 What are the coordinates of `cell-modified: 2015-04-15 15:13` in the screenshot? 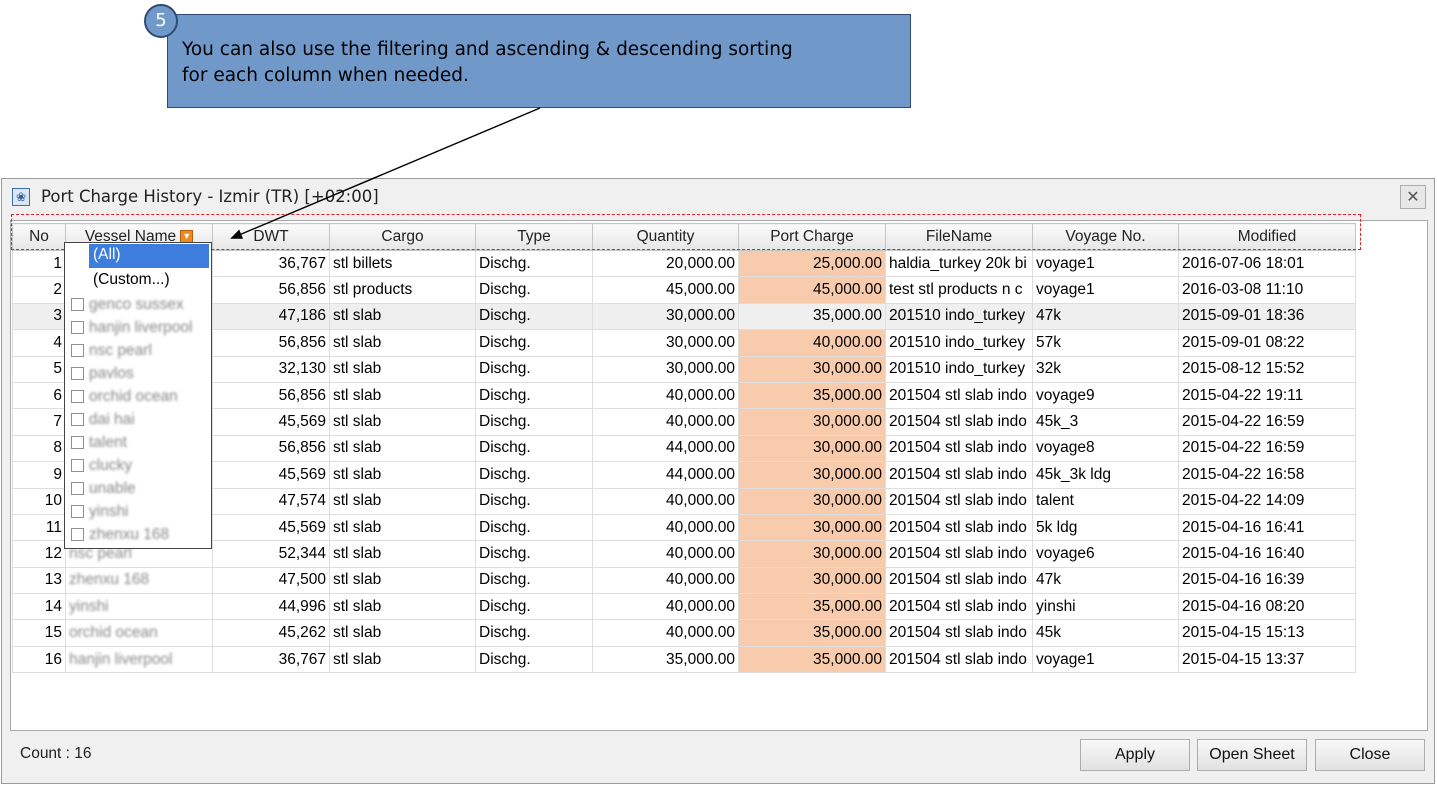 It's located at (1267, 633).